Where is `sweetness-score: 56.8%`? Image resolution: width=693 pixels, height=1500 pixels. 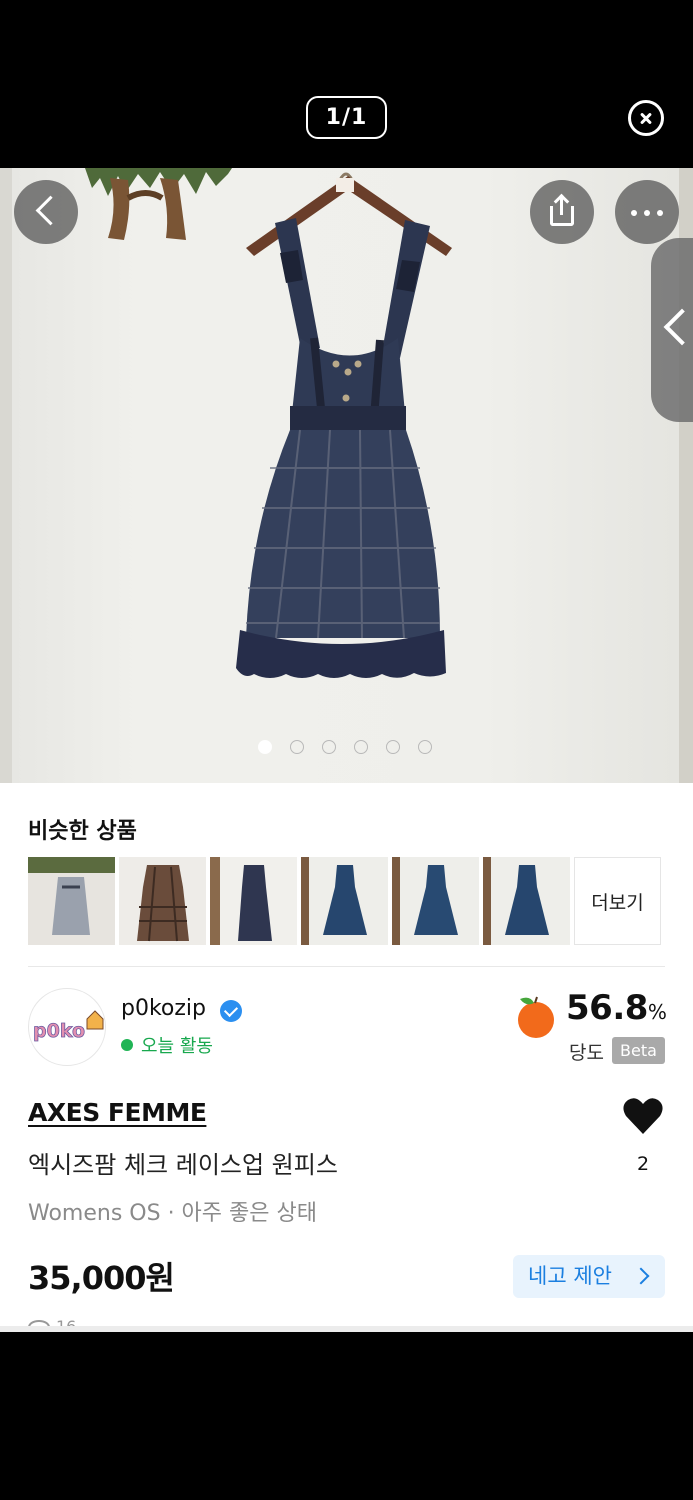
sweetness-score: 56.8% is located at coordinates (616, 1008).